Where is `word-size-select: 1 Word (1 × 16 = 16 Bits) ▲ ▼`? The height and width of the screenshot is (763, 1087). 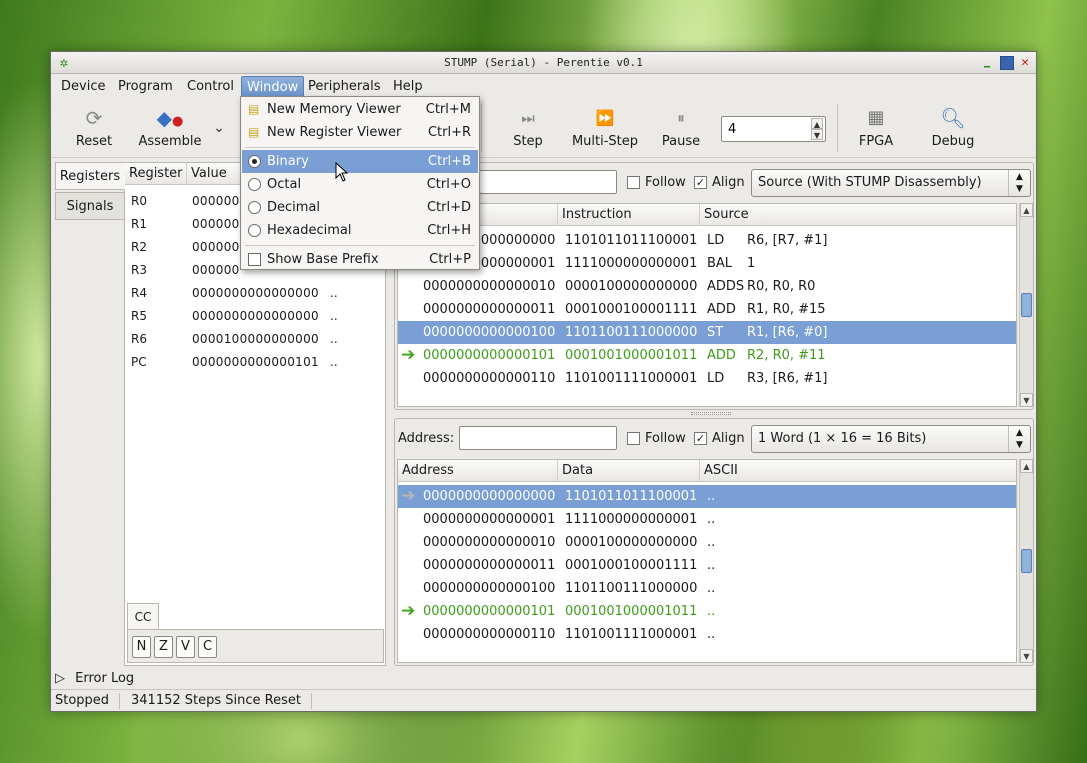 word-size-select: 1 Word (1 × 16 = 16 Bits) ▲ ▼ is located at coordinates (891, 439).